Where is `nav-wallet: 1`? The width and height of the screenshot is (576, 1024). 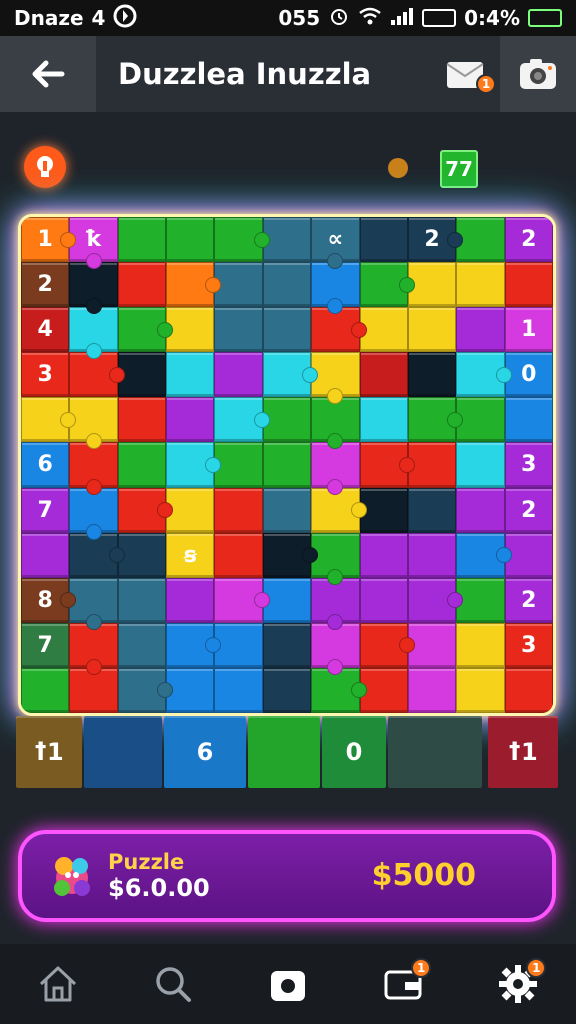
nav-wallet: 1 is located at coordinates (403, 984).